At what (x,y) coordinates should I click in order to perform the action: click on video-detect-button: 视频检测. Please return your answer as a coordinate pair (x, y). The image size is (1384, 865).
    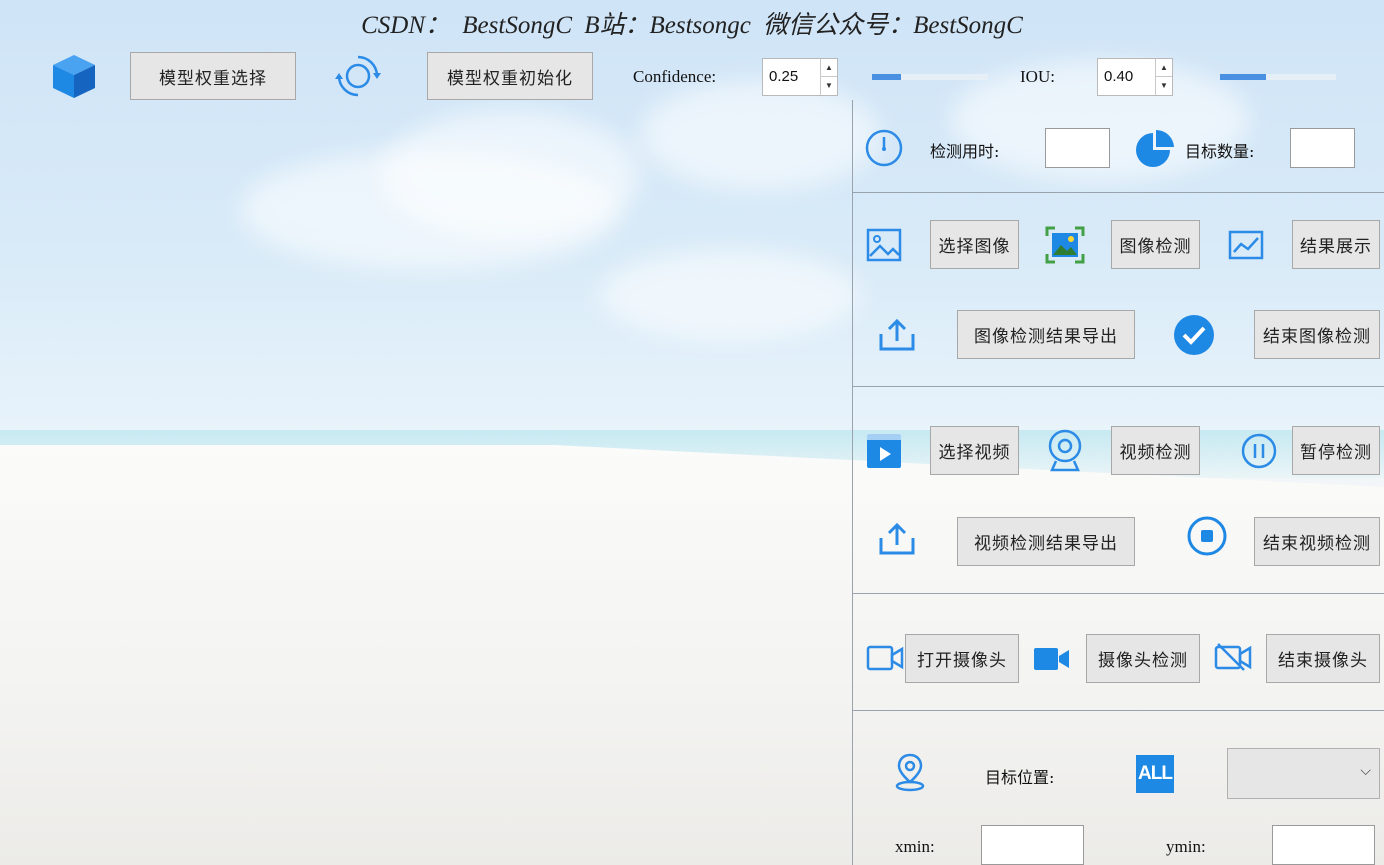
    Looking at the image, I should click on (1155, 450).